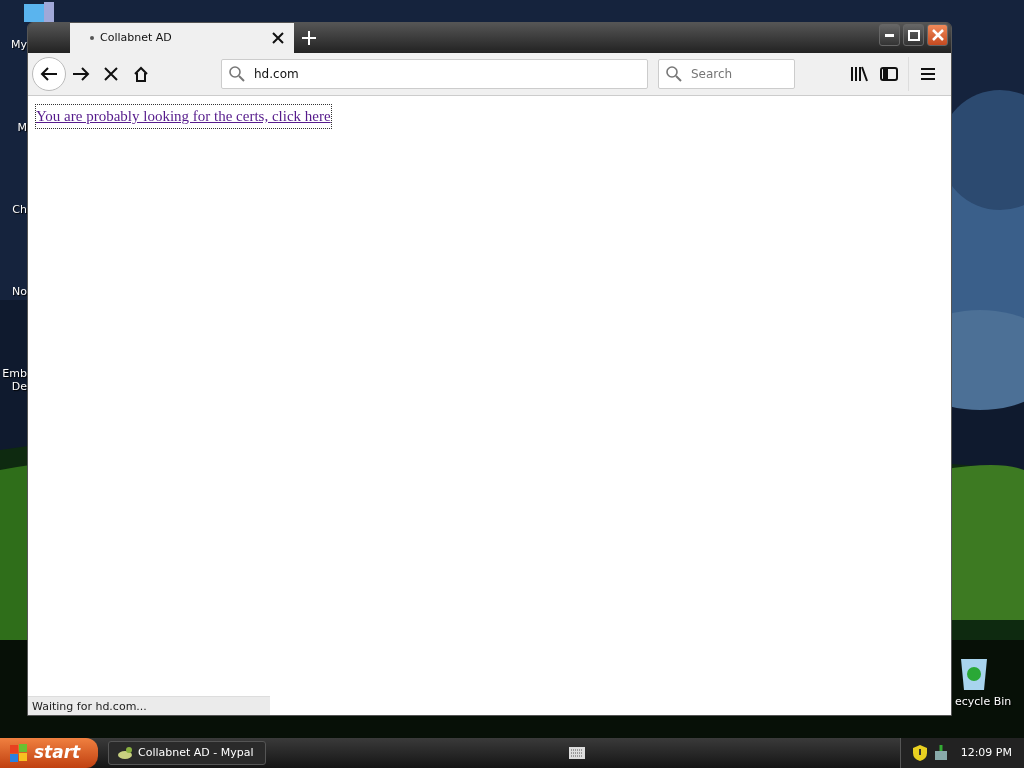 The height and width of the screenshot is (768, 1024). What do you see at coordinates (889, 74) in the screenshot?
I see `sidebar-icon` at bounding box center [889, 74].